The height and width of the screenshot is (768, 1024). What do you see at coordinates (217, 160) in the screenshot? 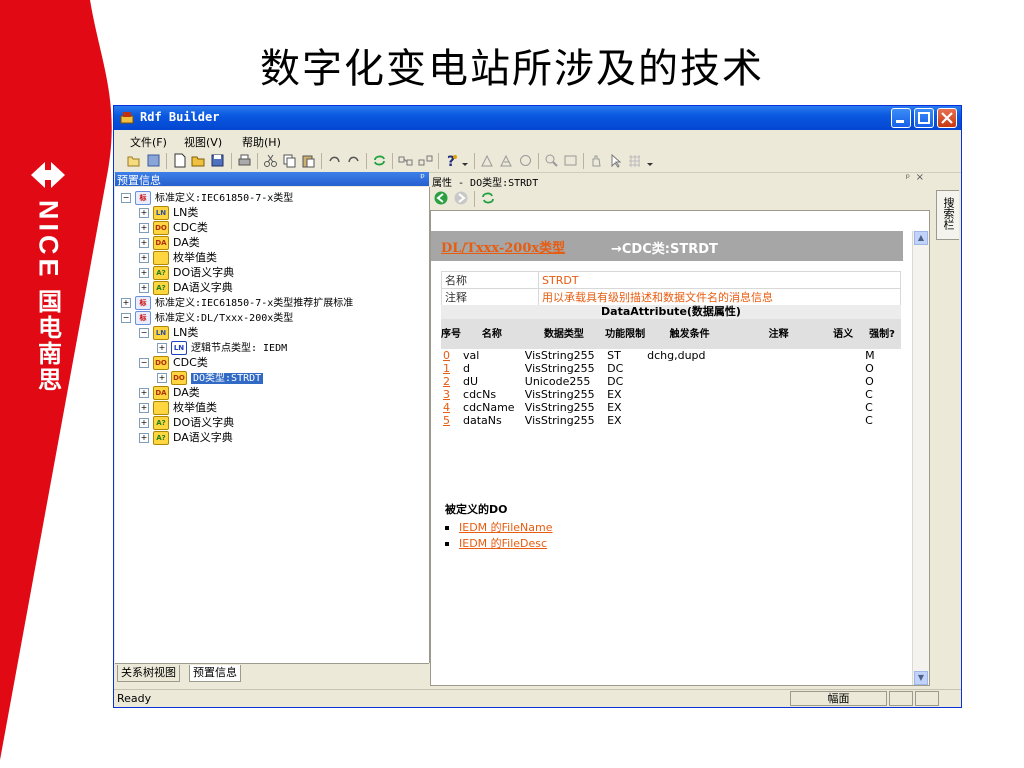
I see `save-disk-icon` at bounding box center [217, 160].